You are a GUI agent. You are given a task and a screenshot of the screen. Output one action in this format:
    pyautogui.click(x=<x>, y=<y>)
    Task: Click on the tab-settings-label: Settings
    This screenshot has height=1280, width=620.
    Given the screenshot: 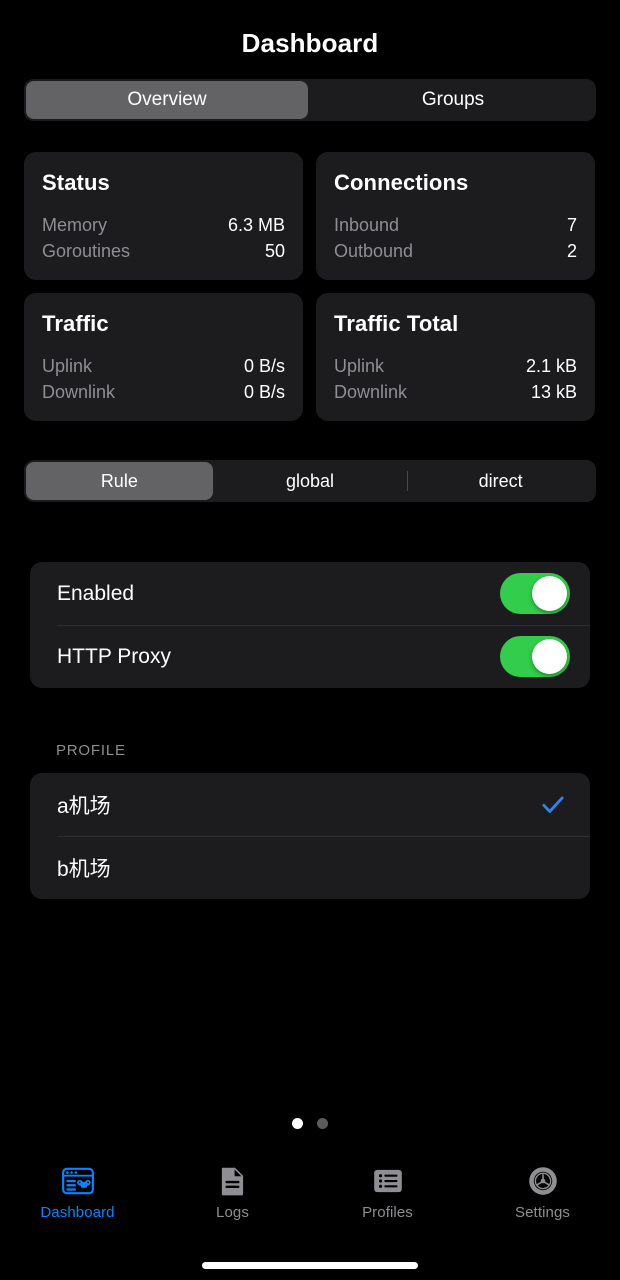 What is the action you would take?
    pyautogui.click(x=542, y=1212)
    